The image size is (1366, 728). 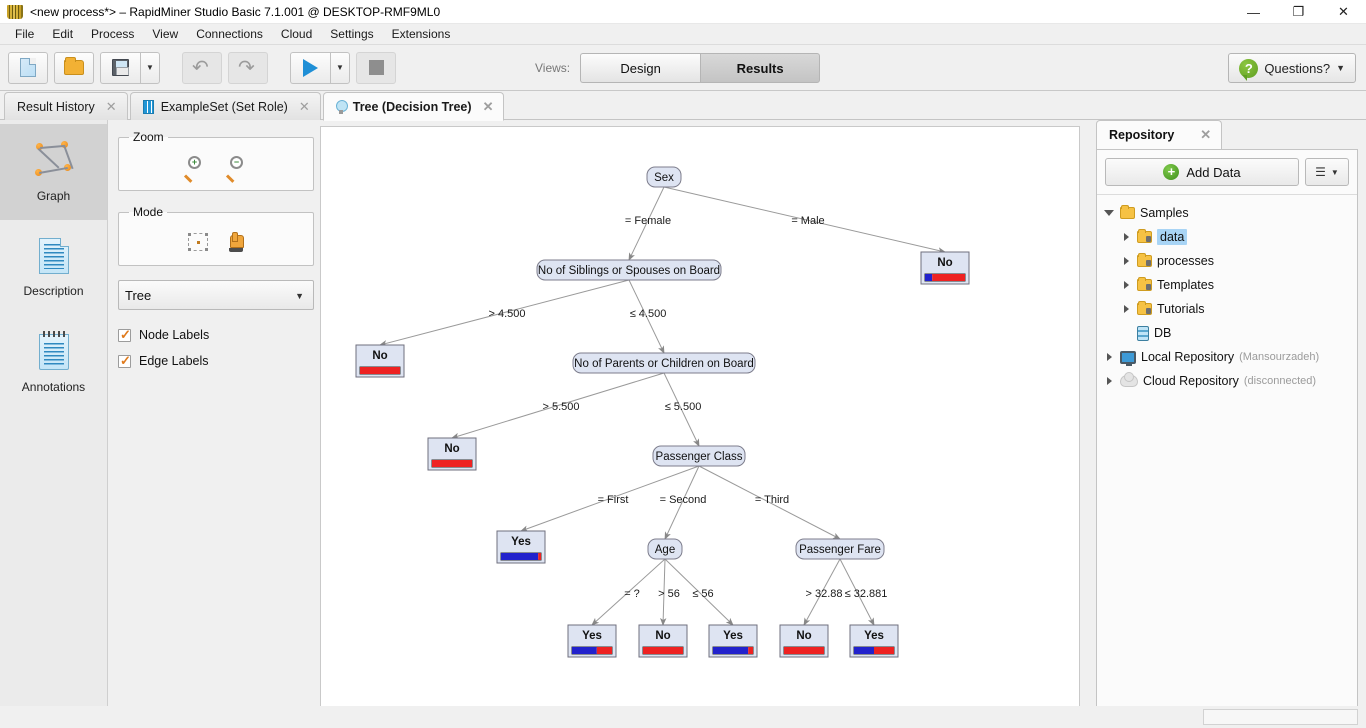 I want to click on repository-tab-bar: Repository ✕, so click(x=1228, y=134).